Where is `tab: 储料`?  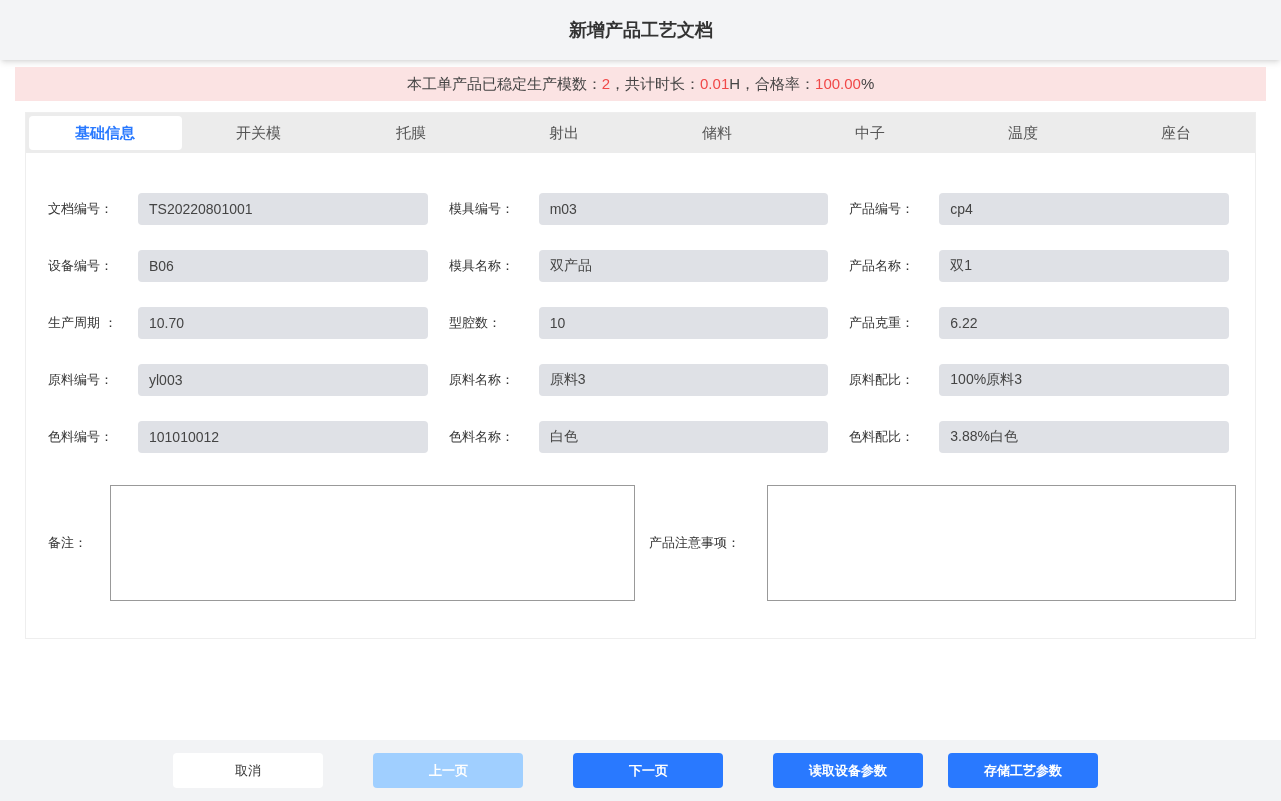 tab: 储料 is located at coordinates (717, 133).